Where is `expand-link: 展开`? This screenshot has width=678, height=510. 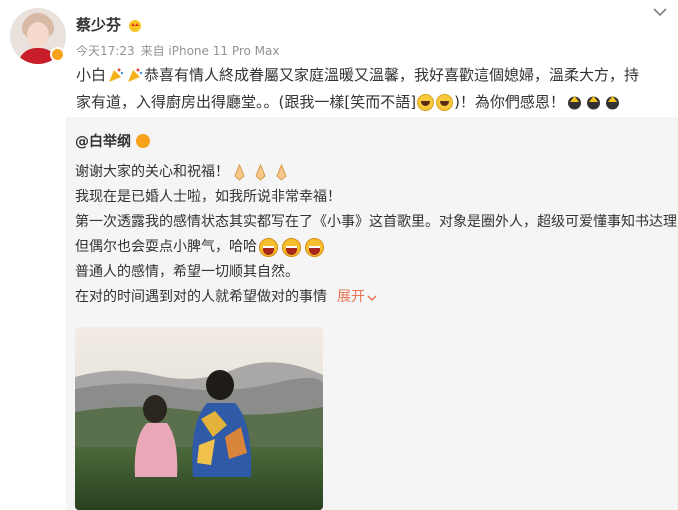 expand-link: 展开 is located at coordinates (357, 297).